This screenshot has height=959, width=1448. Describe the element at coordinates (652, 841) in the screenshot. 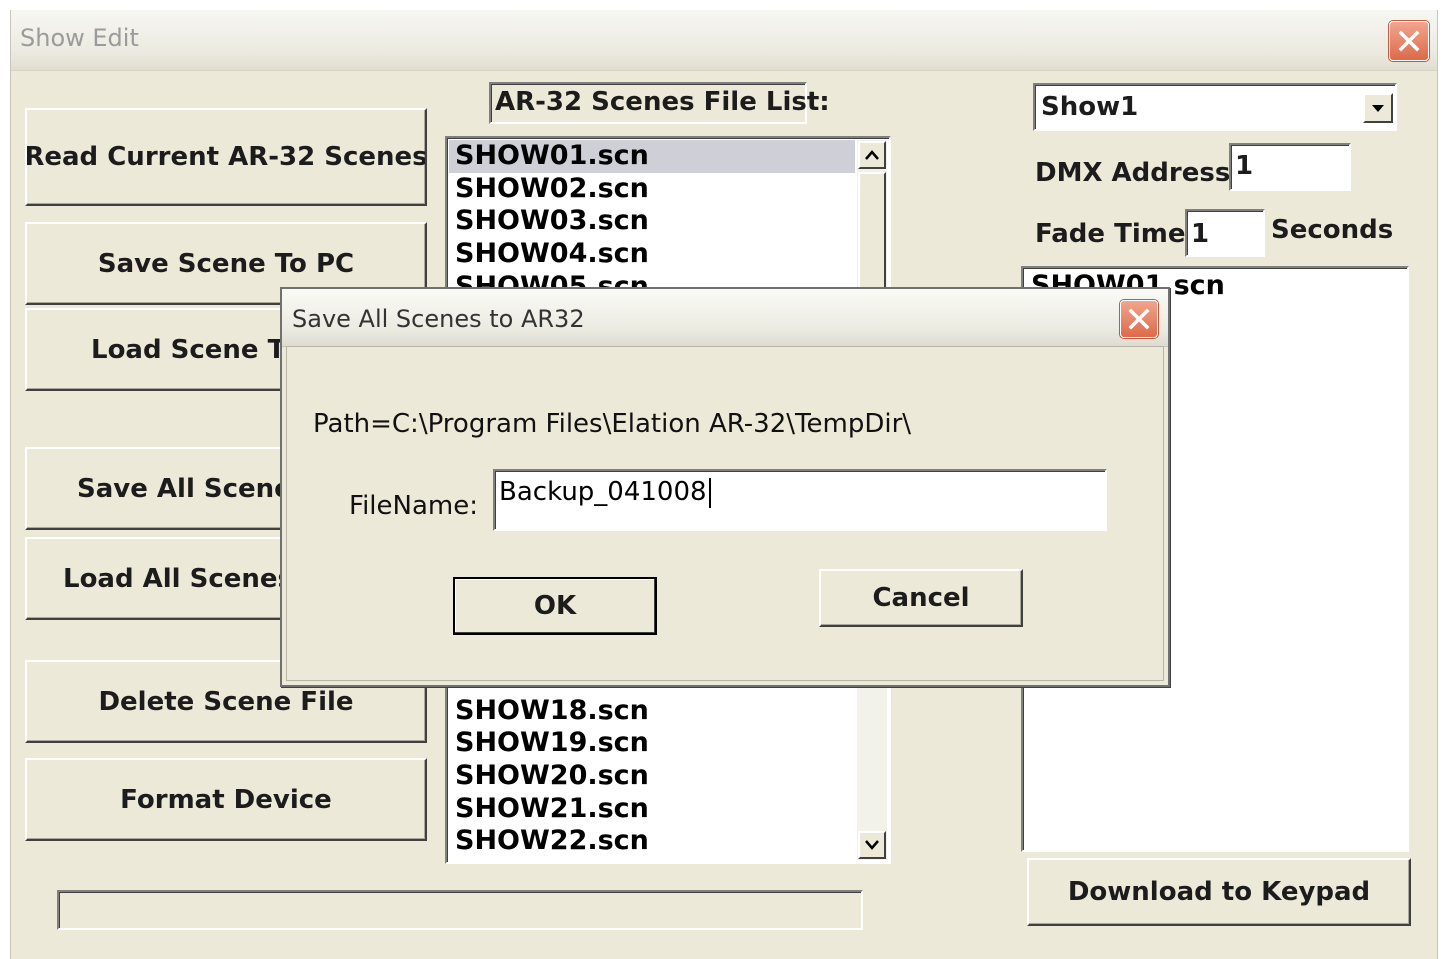

I see `list-item: SHOW22.scn` at that location.